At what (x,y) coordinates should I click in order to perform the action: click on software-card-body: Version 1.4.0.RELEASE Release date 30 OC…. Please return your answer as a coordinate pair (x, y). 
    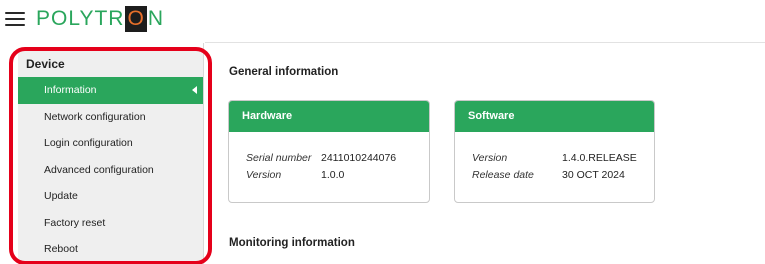
    Looking at the image, I should click on (554, 158).